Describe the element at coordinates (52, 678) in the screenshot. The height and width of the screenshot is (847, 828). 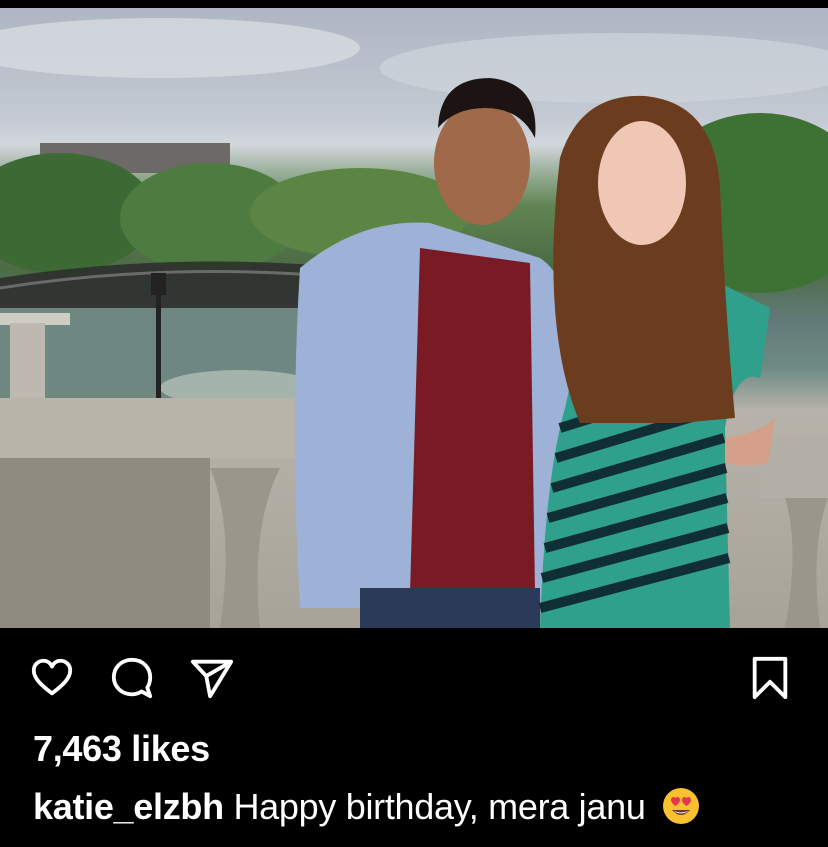
I see `heart-icon` at that location.